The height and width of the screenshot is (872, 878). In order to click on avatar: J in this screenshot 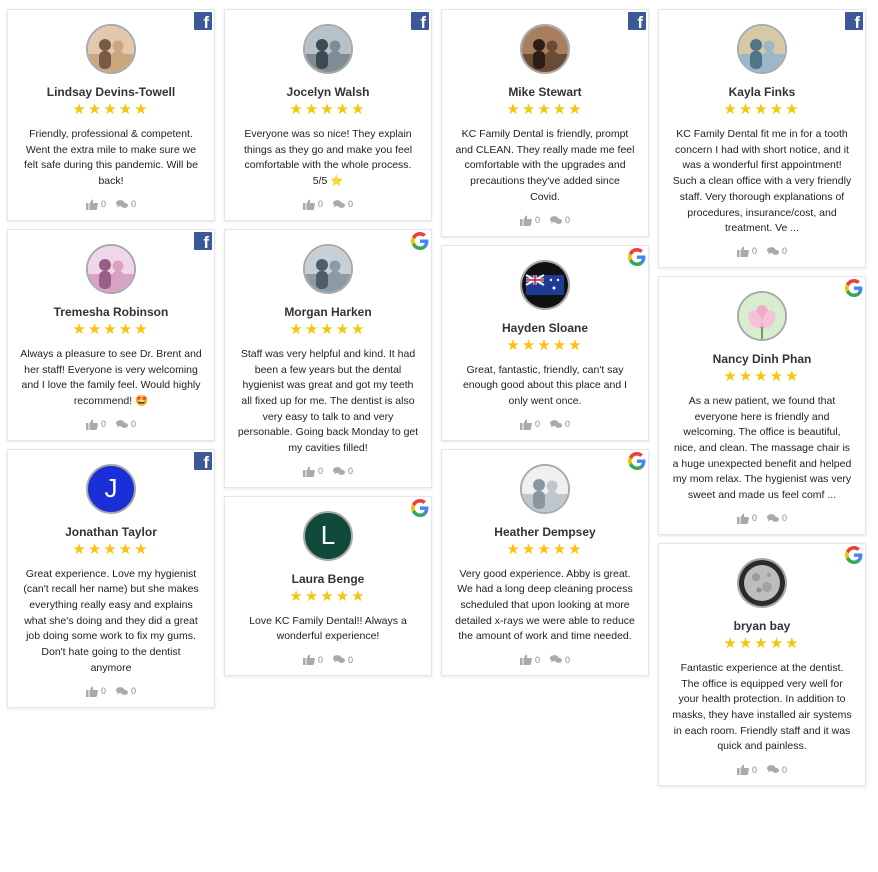, I will do `click(111, 488)`.